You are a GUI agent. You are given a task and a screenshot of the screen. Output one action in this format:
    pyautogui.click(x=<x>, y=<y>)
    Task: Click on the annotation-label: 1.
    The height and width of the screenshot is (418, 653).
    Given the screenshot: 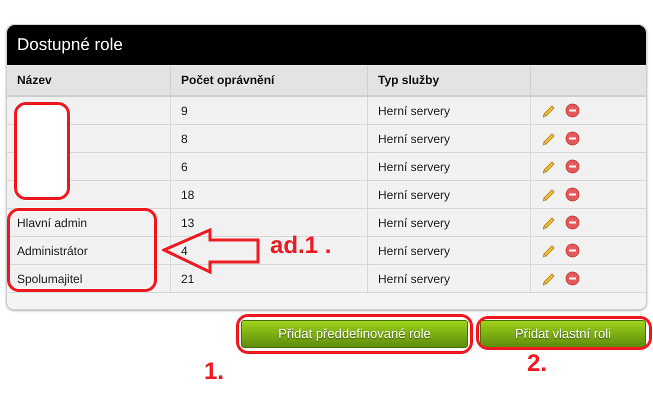 What is the action you would take?
    pyautogui.click(x=214, y=372)
    